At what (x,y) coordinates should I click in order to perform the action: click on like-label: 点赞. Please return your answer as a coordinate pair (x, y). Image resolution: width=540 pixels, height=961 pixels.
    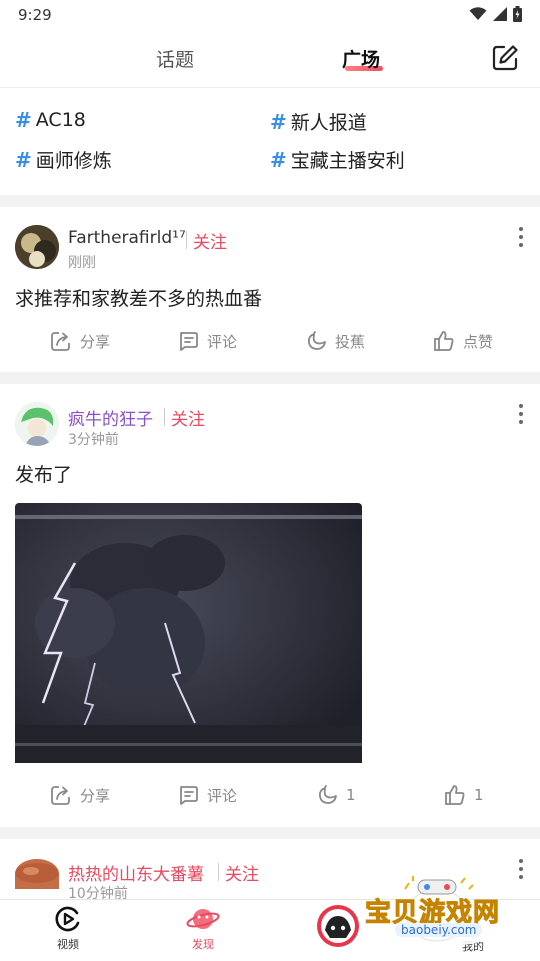
    Looking at the image, I should click on (478, 341).